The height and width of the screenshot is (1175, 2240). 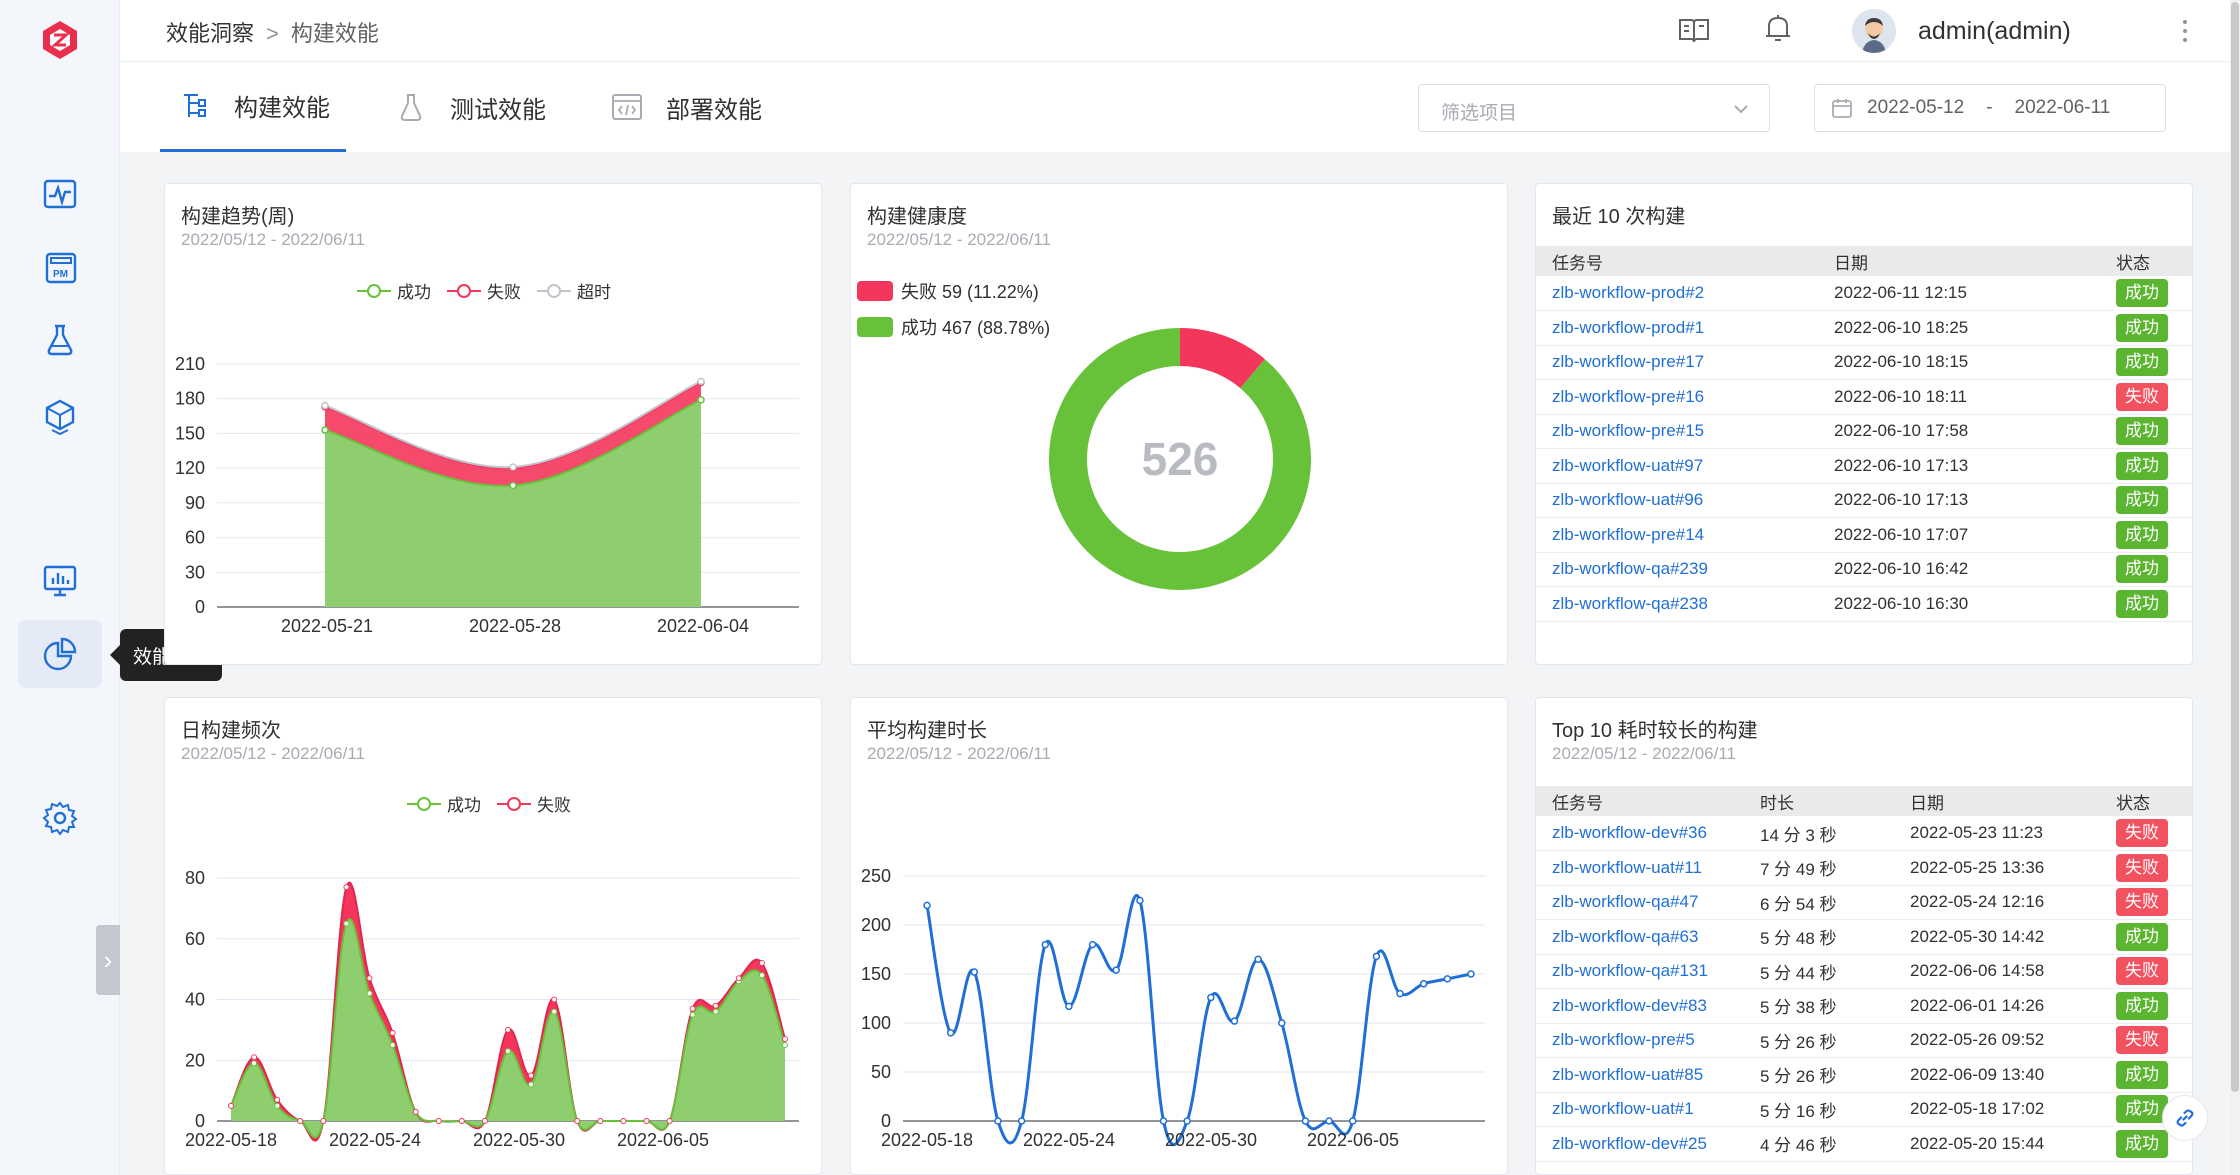 I want to click on task-cell: zlb-workflow-qa#63, so click(x=1640, y=937).